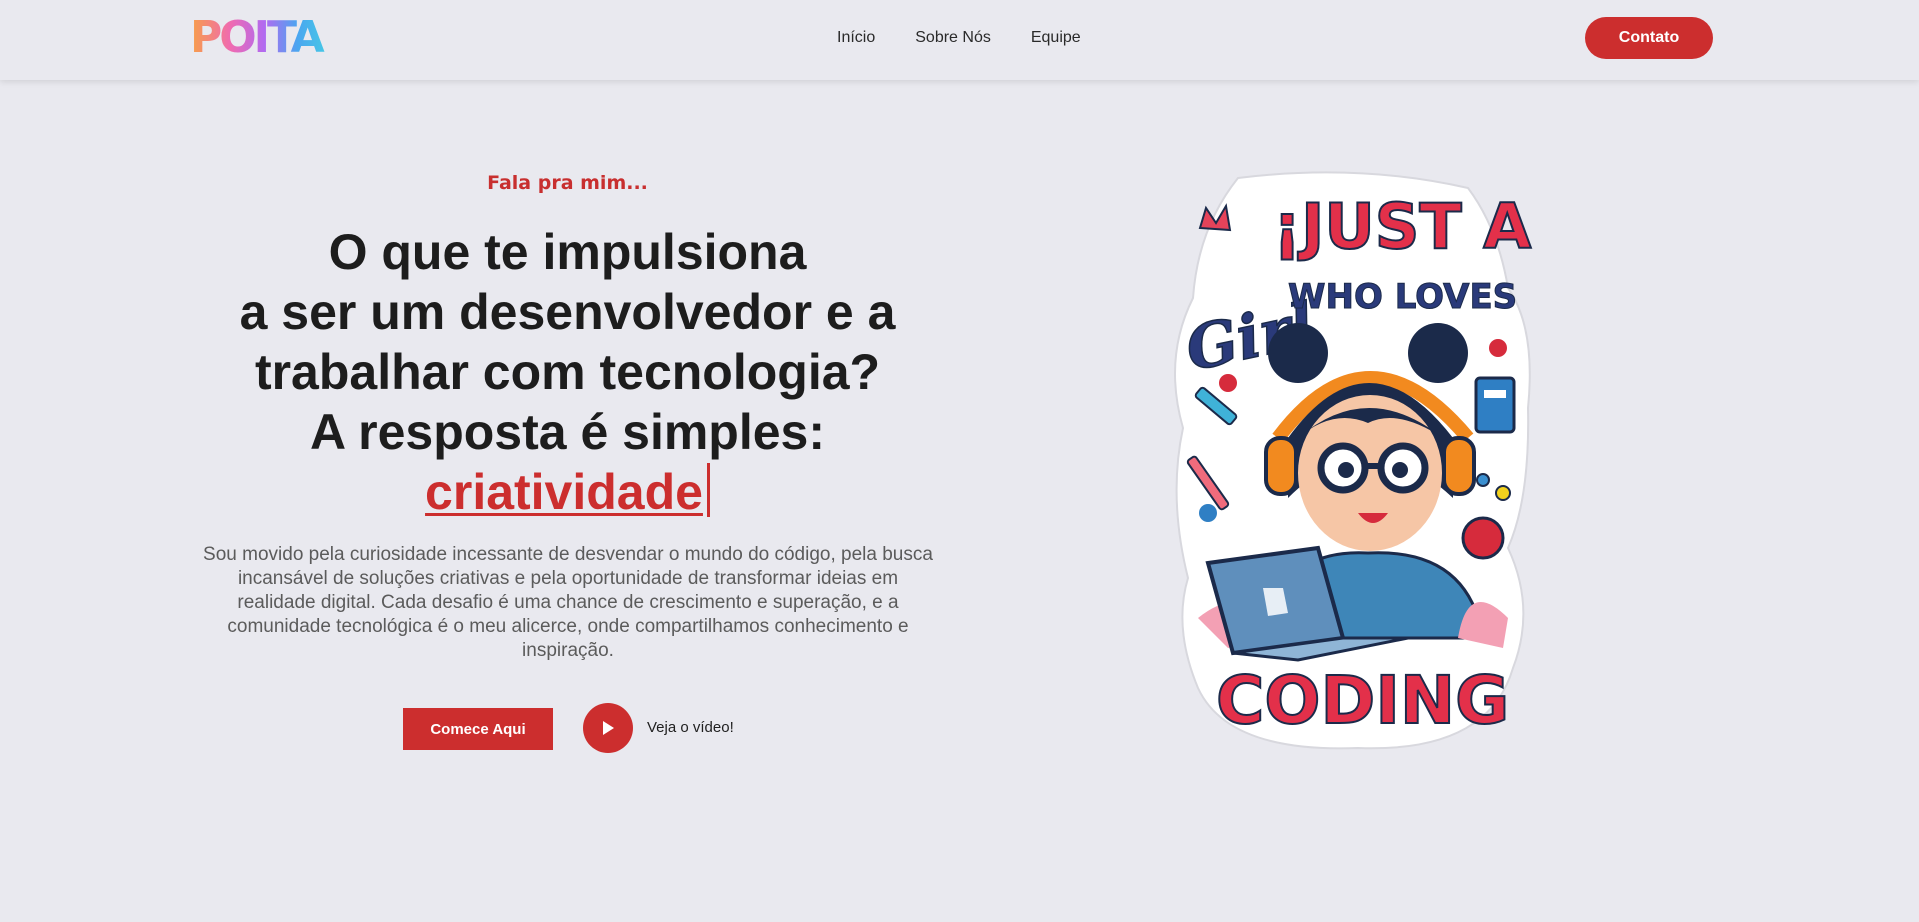 The image size is (1919, 922). I want to click on headline-line-2: a ser um desenvolvedor e a, so click(567, 312).